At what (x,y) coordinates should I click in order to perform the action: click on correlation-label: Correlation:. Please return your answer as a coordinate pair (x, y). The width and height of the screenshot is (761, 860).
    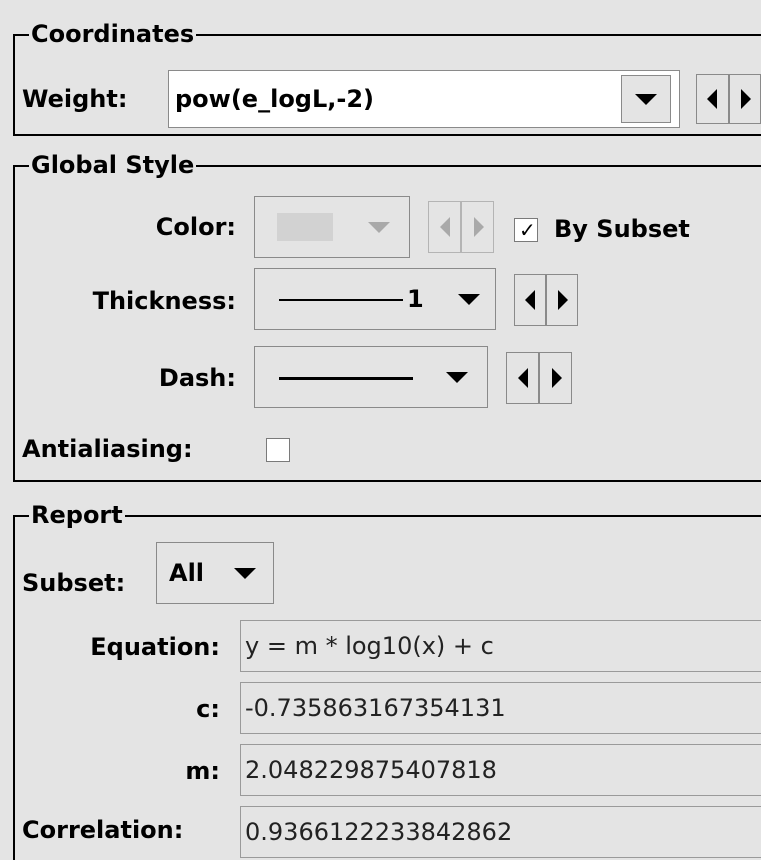
    Looking at the image, I should click on (102, 830).